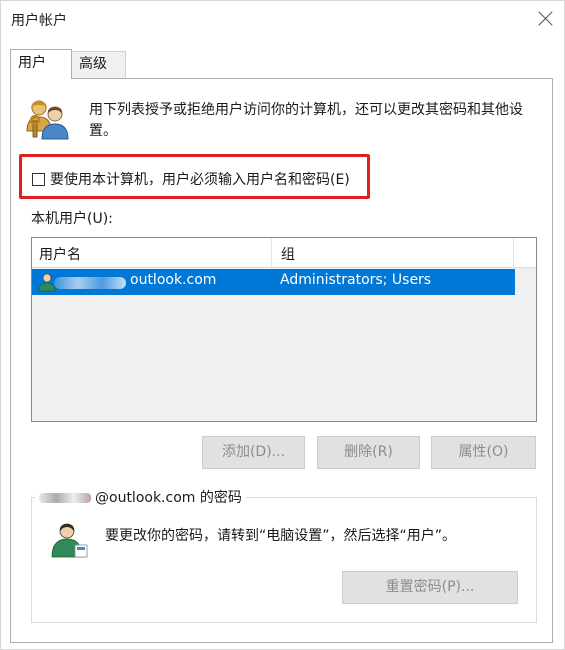  What do you see at coordinates (173, 280) in the screenshot?
I see `row-username: outlook.com` at bounding box center [173, 280].